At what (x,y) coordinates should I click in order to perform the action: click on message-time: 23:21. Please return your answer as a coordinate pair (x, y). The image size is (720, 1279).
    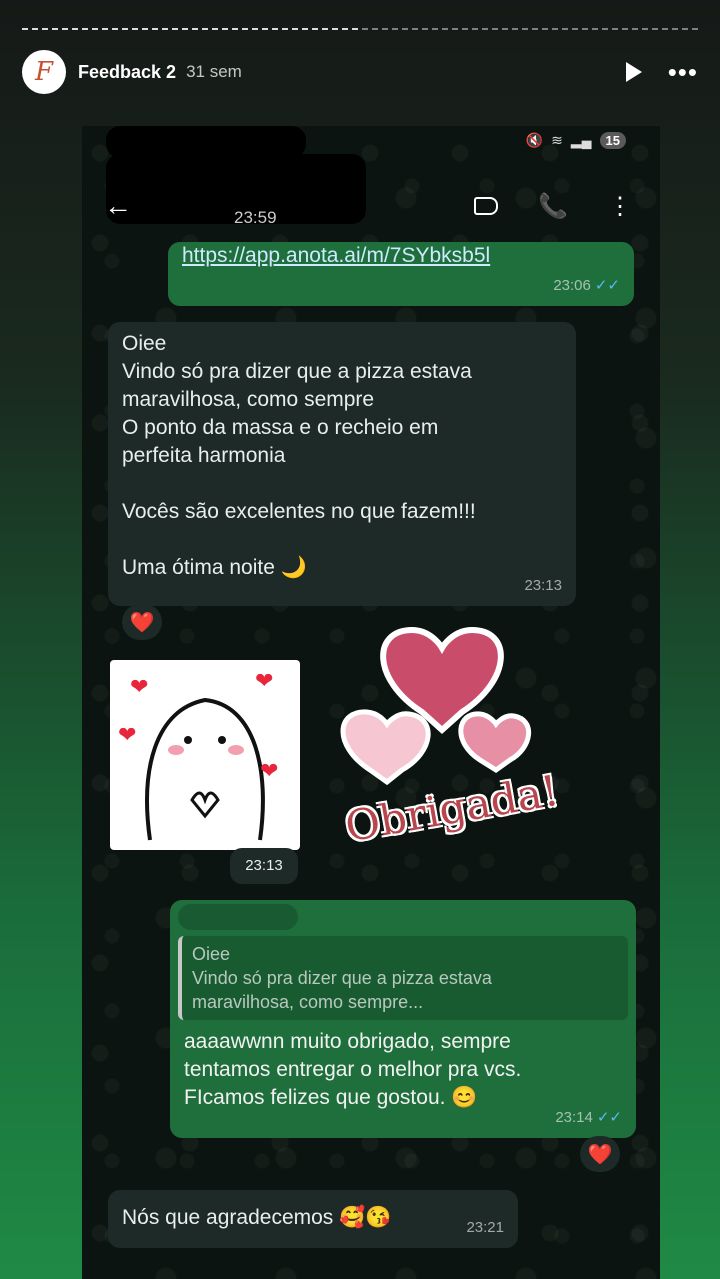
    Looking at the image, I should click on (485, 1227).